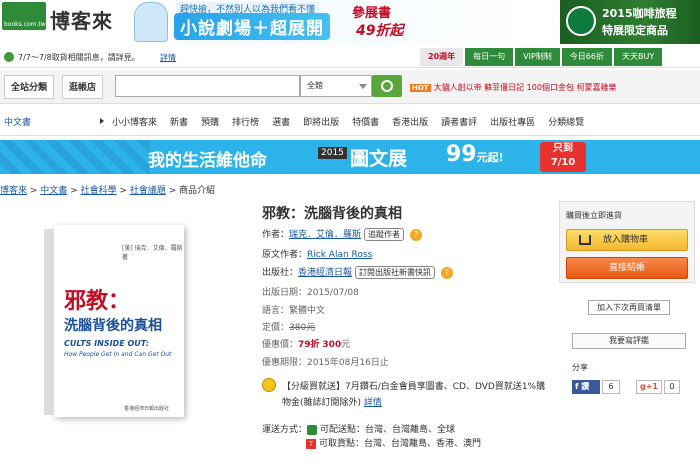  I want to click on notice-icon, so click(9, 57).